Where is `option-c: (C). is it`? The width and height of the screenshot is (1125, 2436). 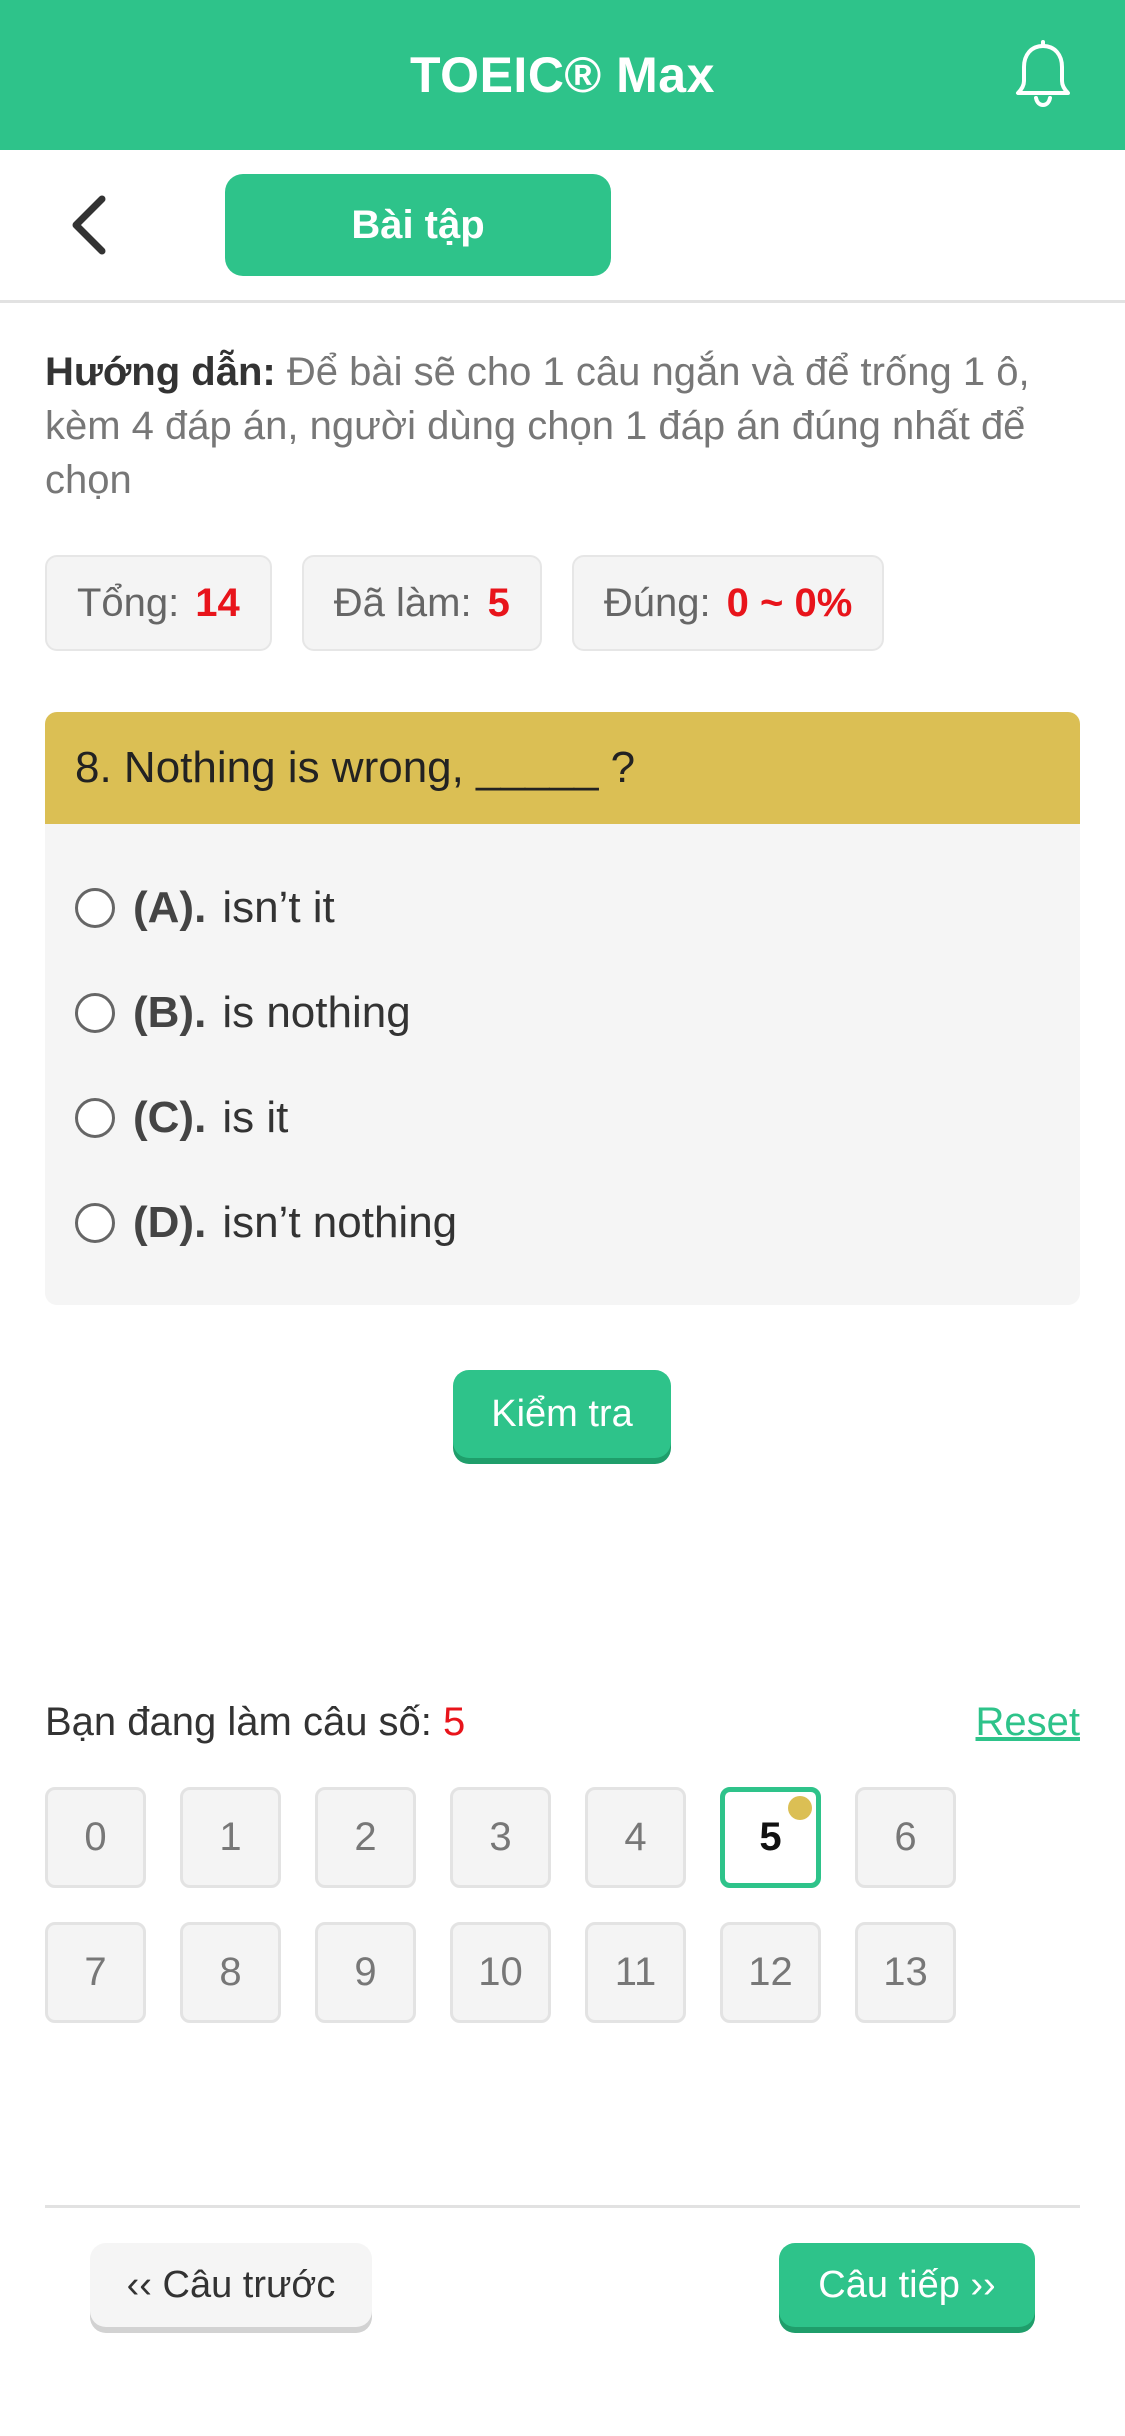 option-c: (C). is it is located at coordinates (181, 1118).